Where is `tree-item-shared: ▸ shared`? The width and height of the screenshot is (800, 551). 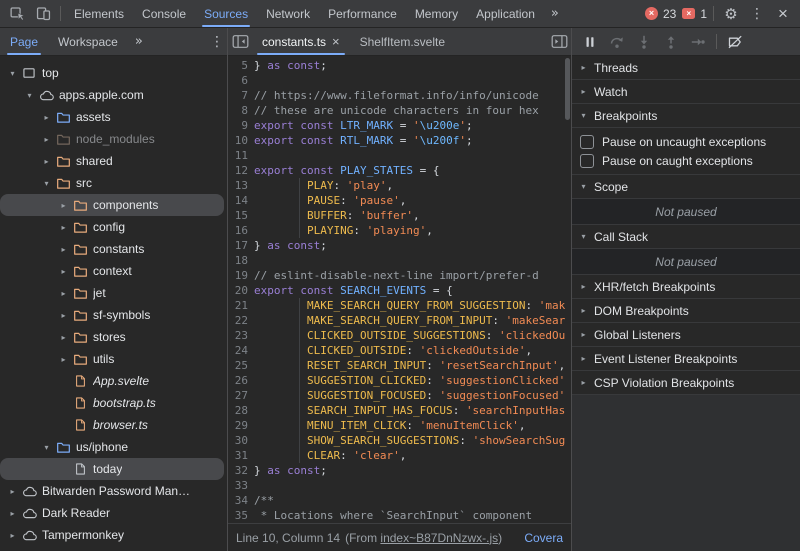 tree-item-shared: ▸ shared is located at coordinates (112, 161).